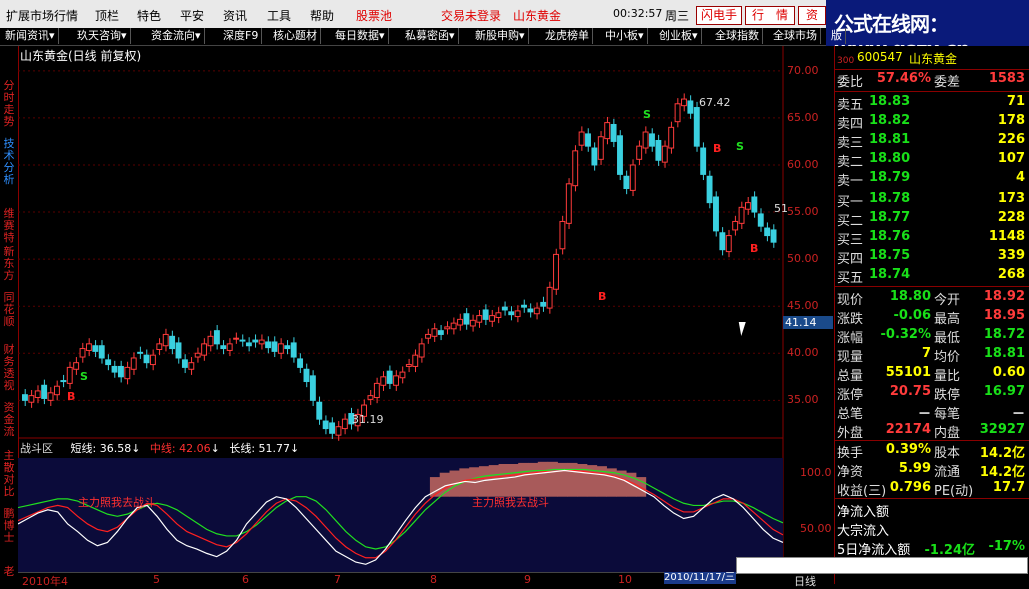  What do you see at coordinates (235, 15) in the screenshot?
I see `menu-news: 资讯` at bounding box center [235, 15].